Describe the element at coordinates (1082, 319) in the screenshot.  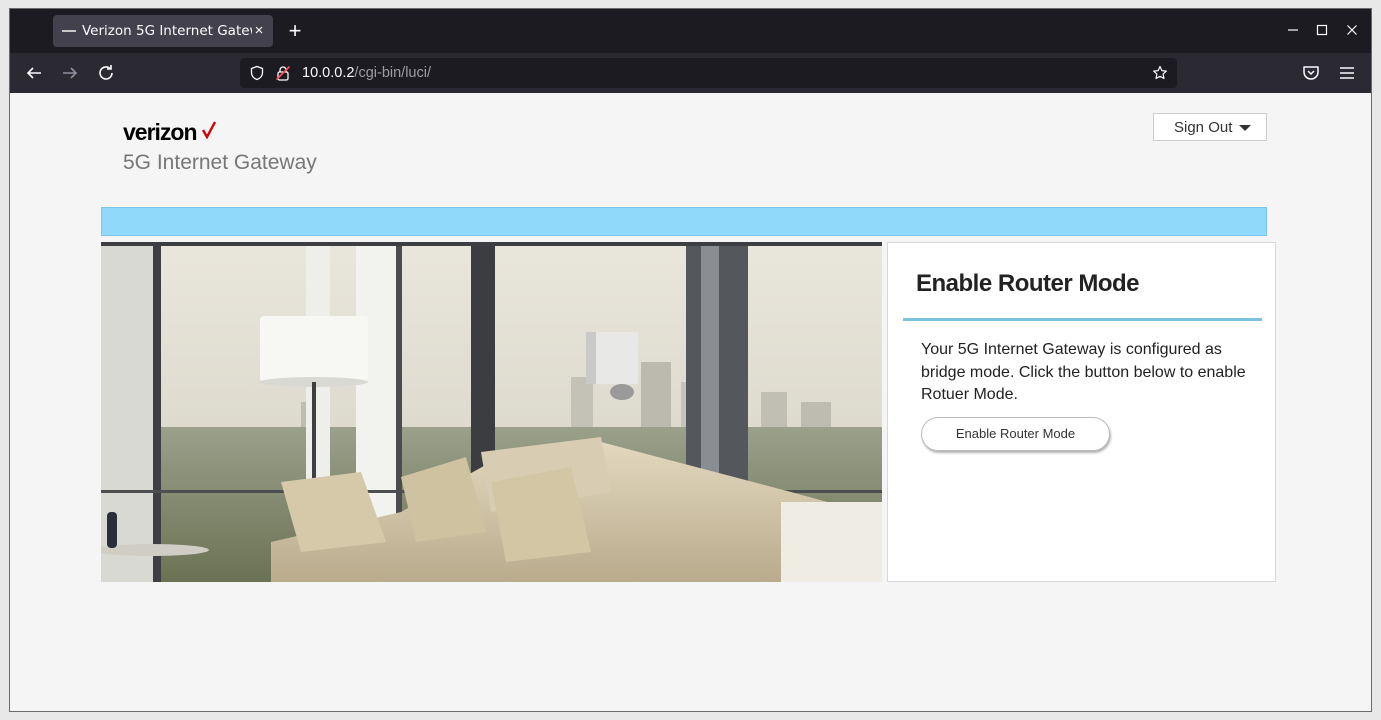
I see `panel-divider` at that location.